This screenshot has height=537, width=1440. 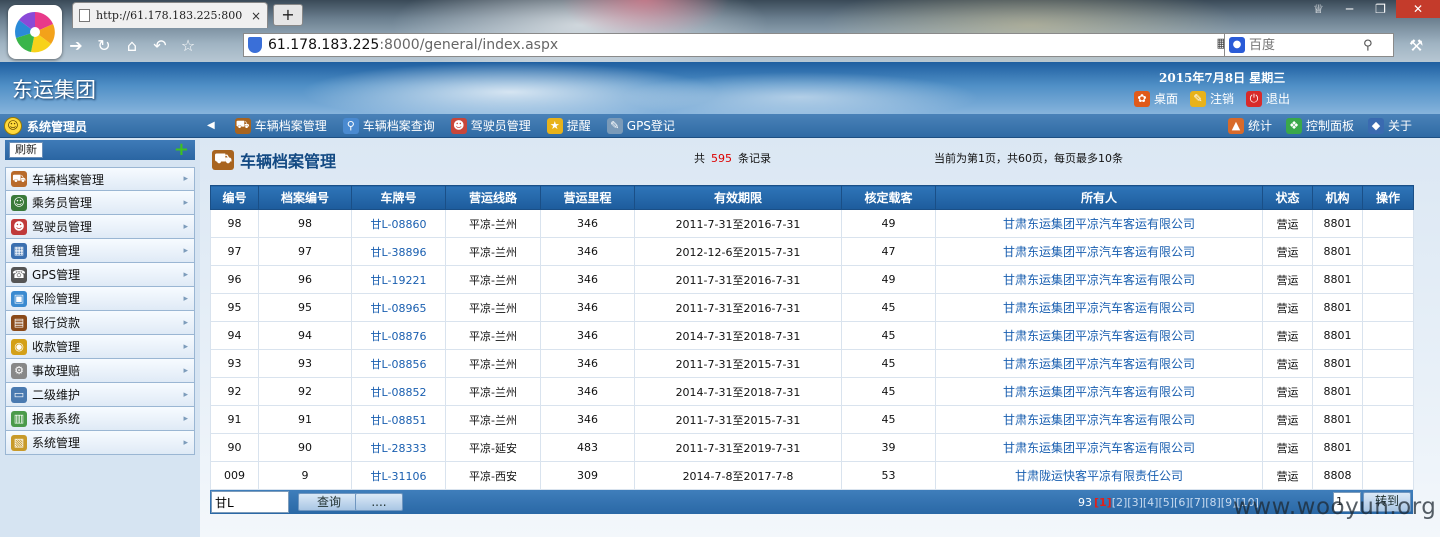 What do you see at coordinates (100, 443) in the screenshot?
I see `sidebar-item: ▧ 系统管理 ▸` at bounding box center [100, 443].